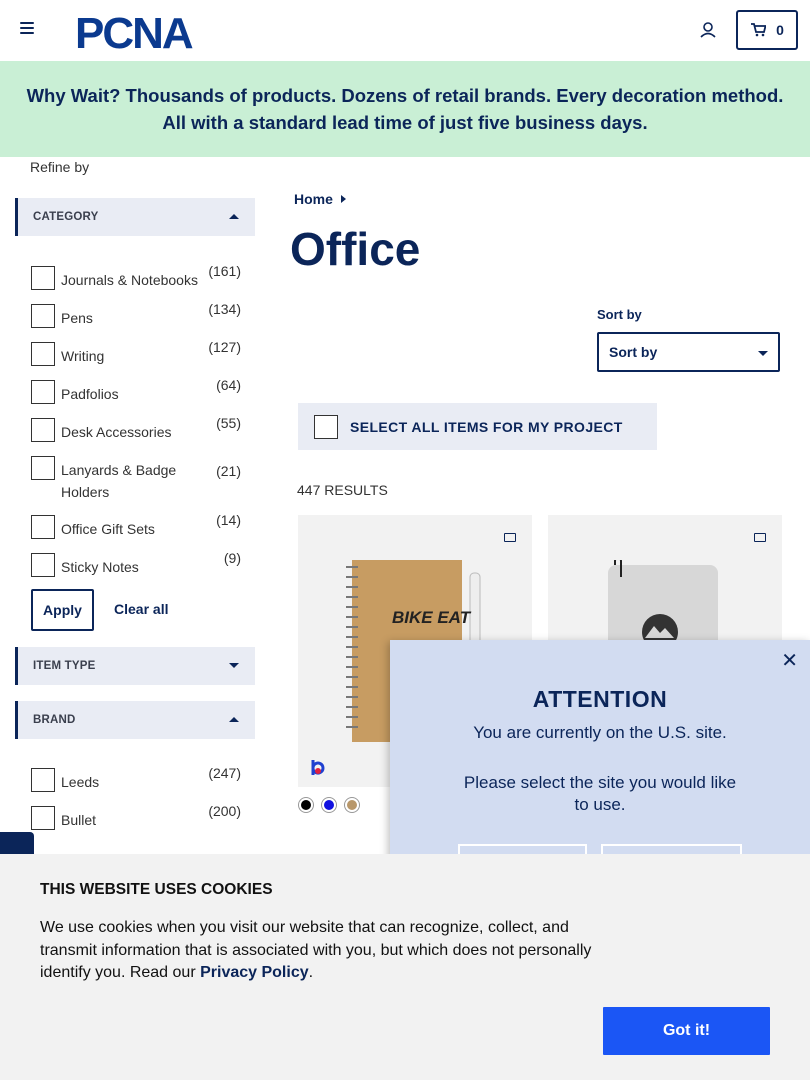 The width and height of the screenshot is (810, 1080). What do you see at coordinates (686, 1031) in the screenshot?
I see `got-it-button: Got it!` at bounding box center [686, 1031].